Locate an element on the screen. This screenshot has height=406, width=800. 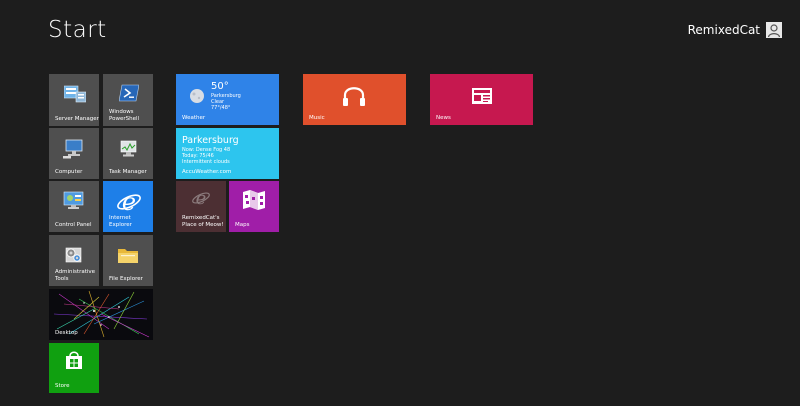
tile-control-panel: Control Panel is located at coordinates (74, 206).